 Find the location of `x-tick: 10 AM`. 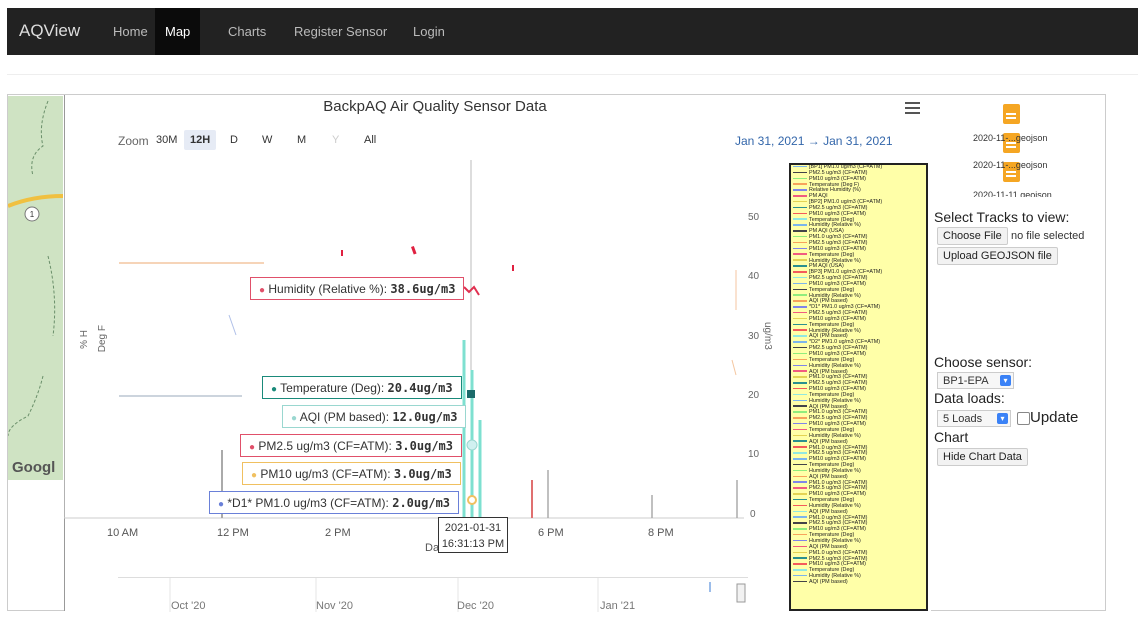

x-tick: 10 AM is located at coordinates (123, 533).